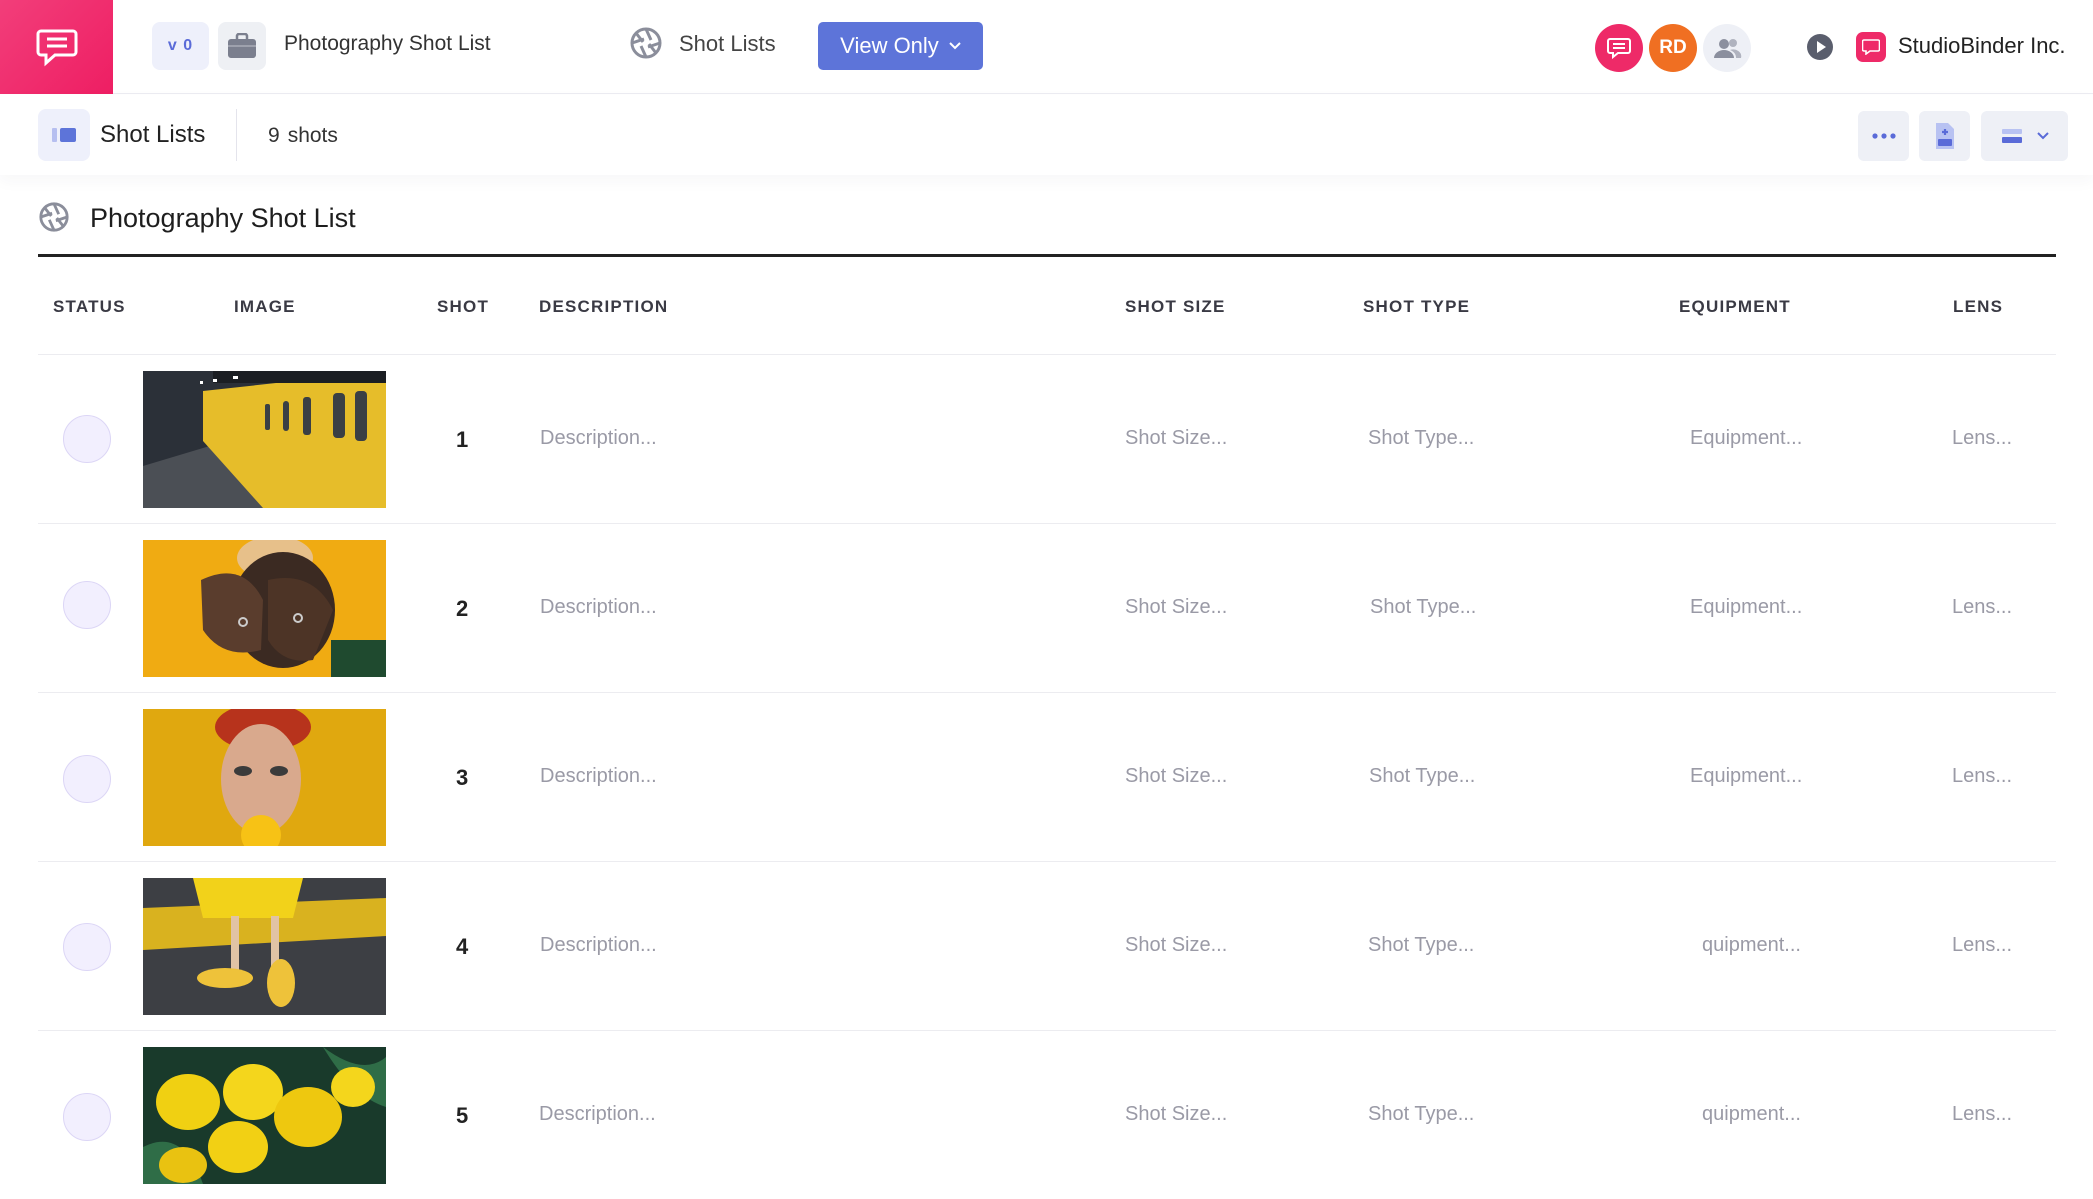 Image resolution: width=2093 pixels, height=1199 pixels. What do you see at coordinates (264, 1115) in the screenshot?
I see `shot-image-lemons` at bounding box center [264, 1115].